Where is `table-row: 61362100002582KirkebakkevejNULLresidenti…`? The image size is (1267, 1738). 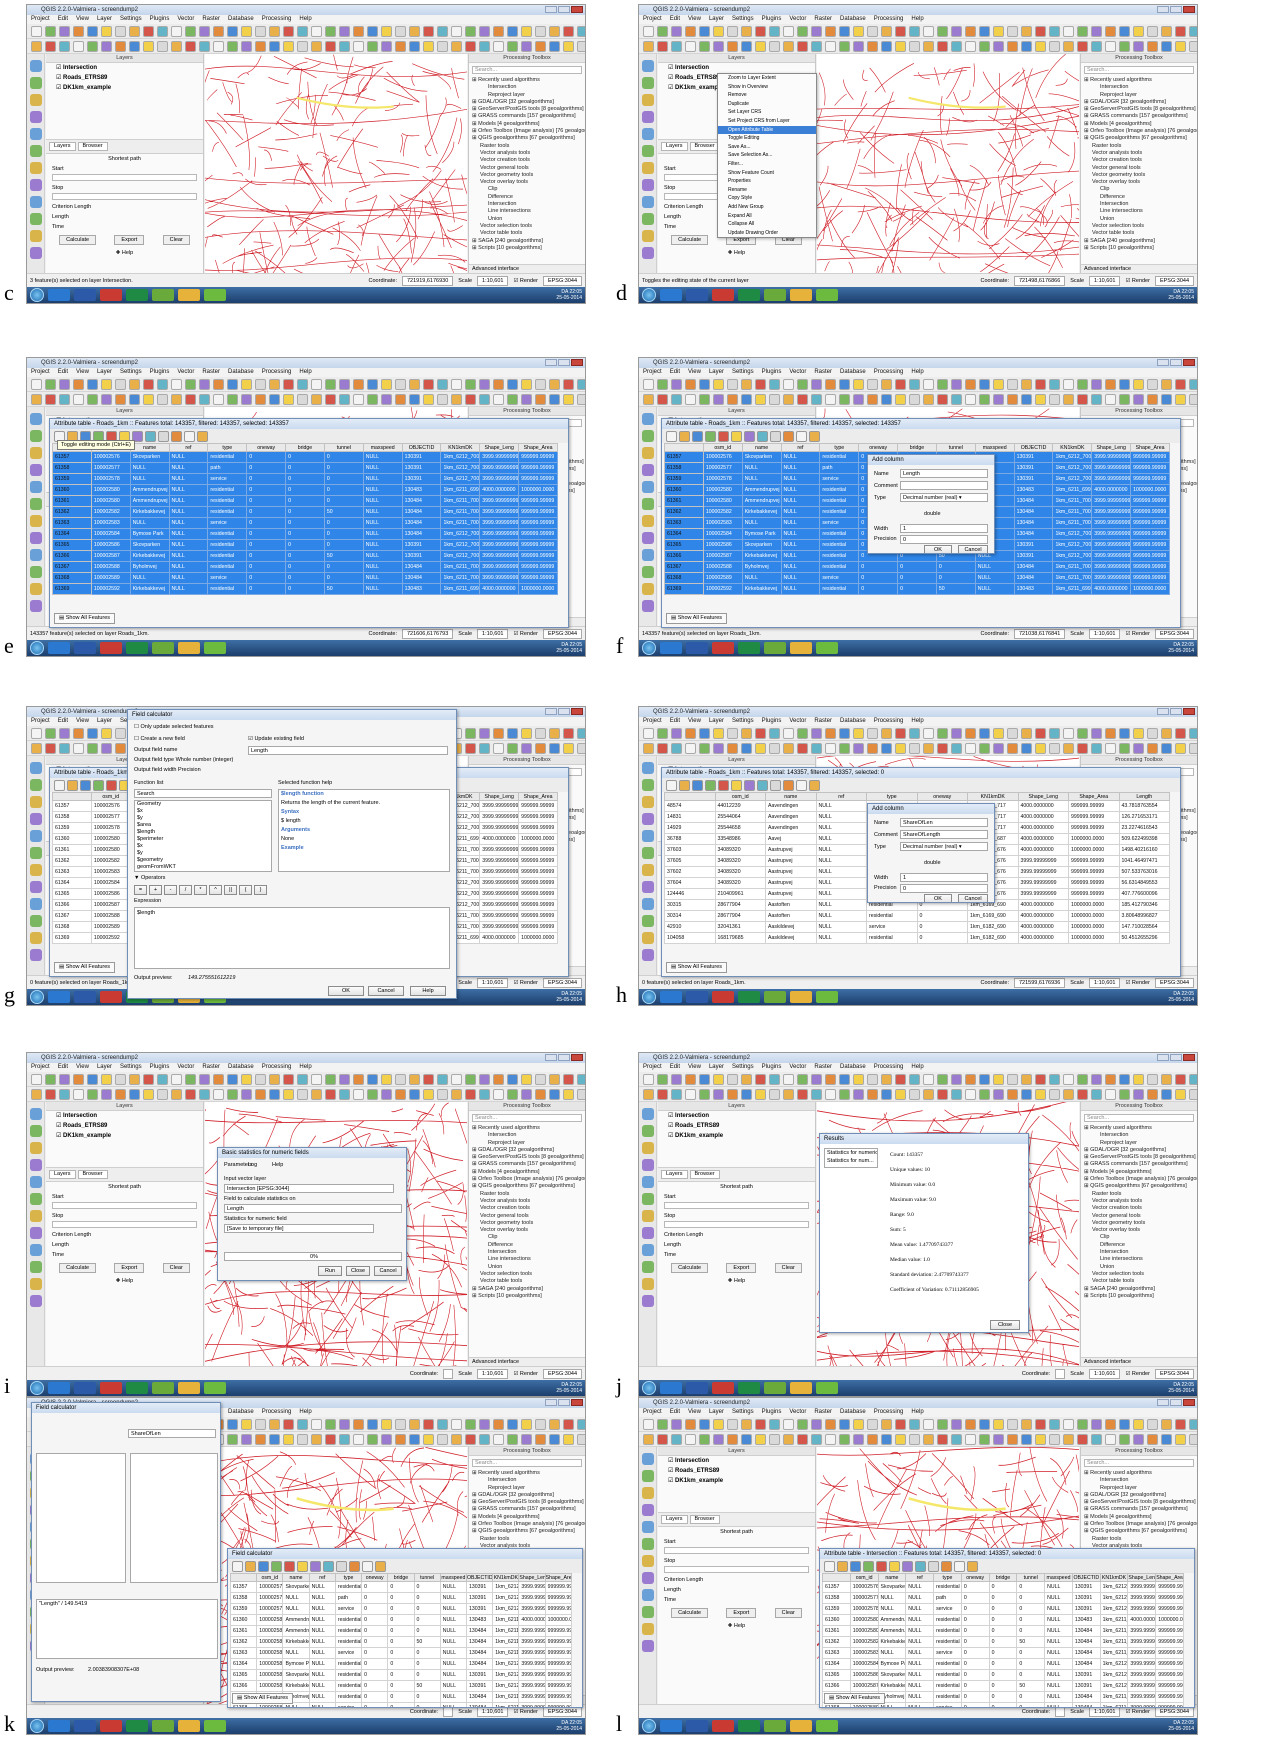 table-row: 61362100002582KirkebakkevejNULLresidenti… is located at coordinates (401, 1642).